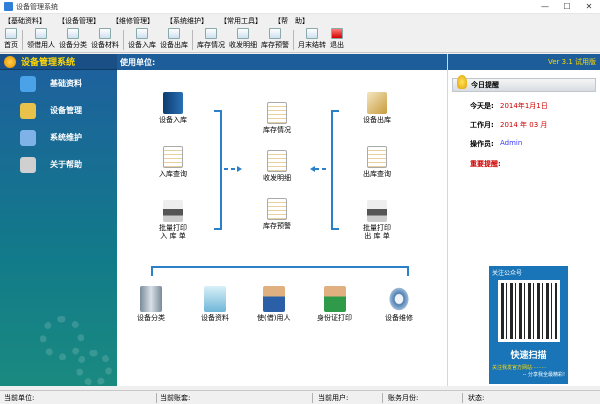  What do you see at coordinates (66, 110) in the screenshot?
I see `sidebar-item-label: 设备管理` at bounding box center [66, 110].